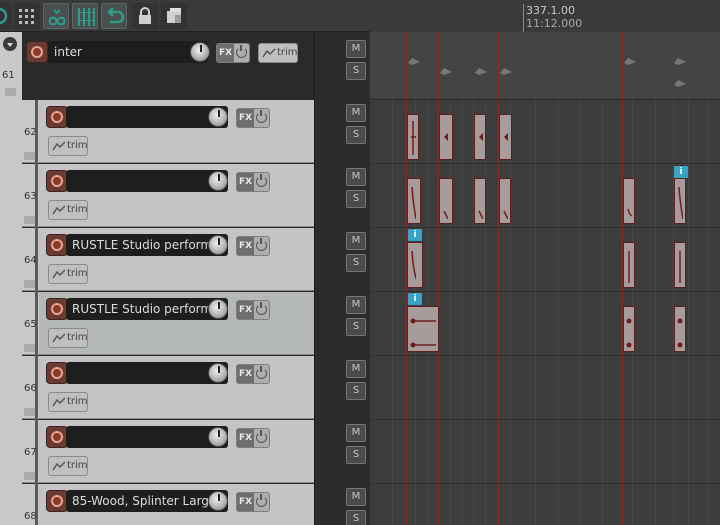 The width and height of the screenshot is (720, 525). I want to click on snap-grid-button, so click(85, 16).